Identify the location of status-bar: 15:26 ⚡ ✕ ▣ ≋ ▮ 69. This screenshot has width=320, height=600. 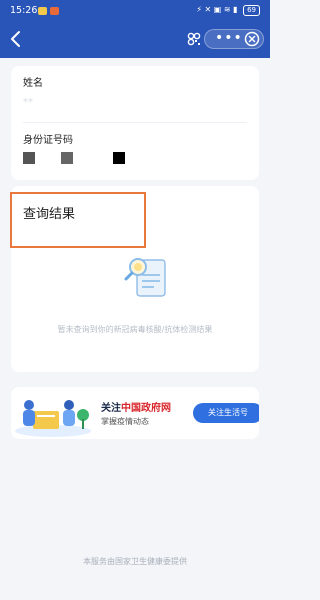
(135, 11).